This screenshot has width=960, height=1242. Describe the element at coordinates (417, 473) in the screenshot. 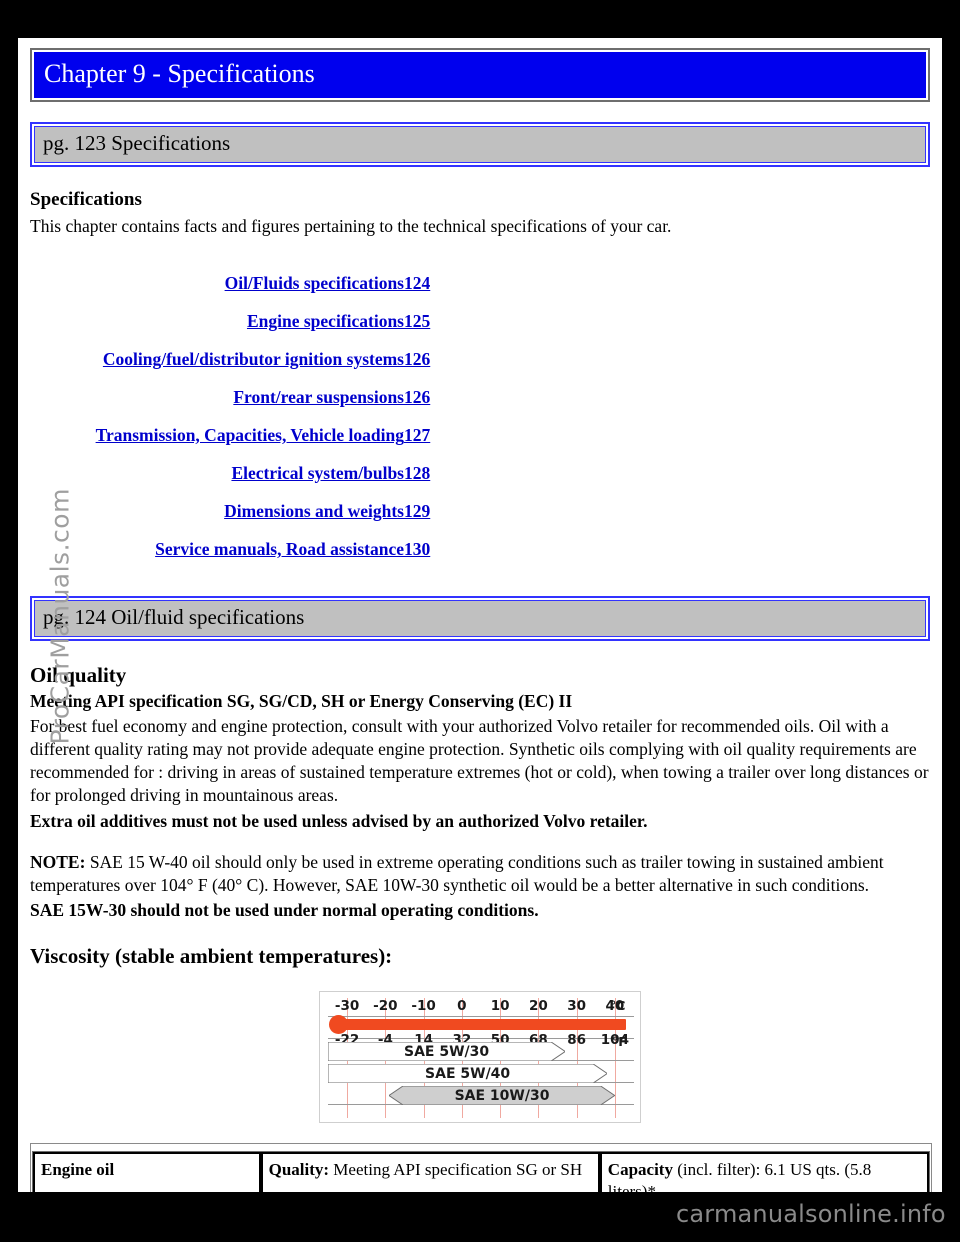

I see `toc-page-electrical-system-bulbs: 128` at that location.